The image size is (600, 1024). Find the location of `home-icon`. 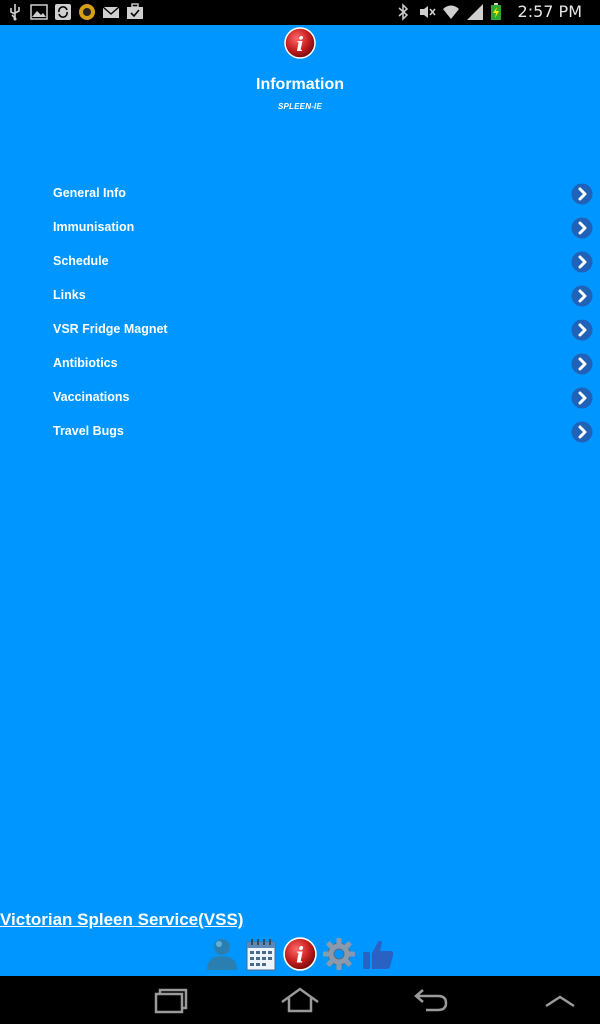

home-icon is located at coordinates (300, 1000).